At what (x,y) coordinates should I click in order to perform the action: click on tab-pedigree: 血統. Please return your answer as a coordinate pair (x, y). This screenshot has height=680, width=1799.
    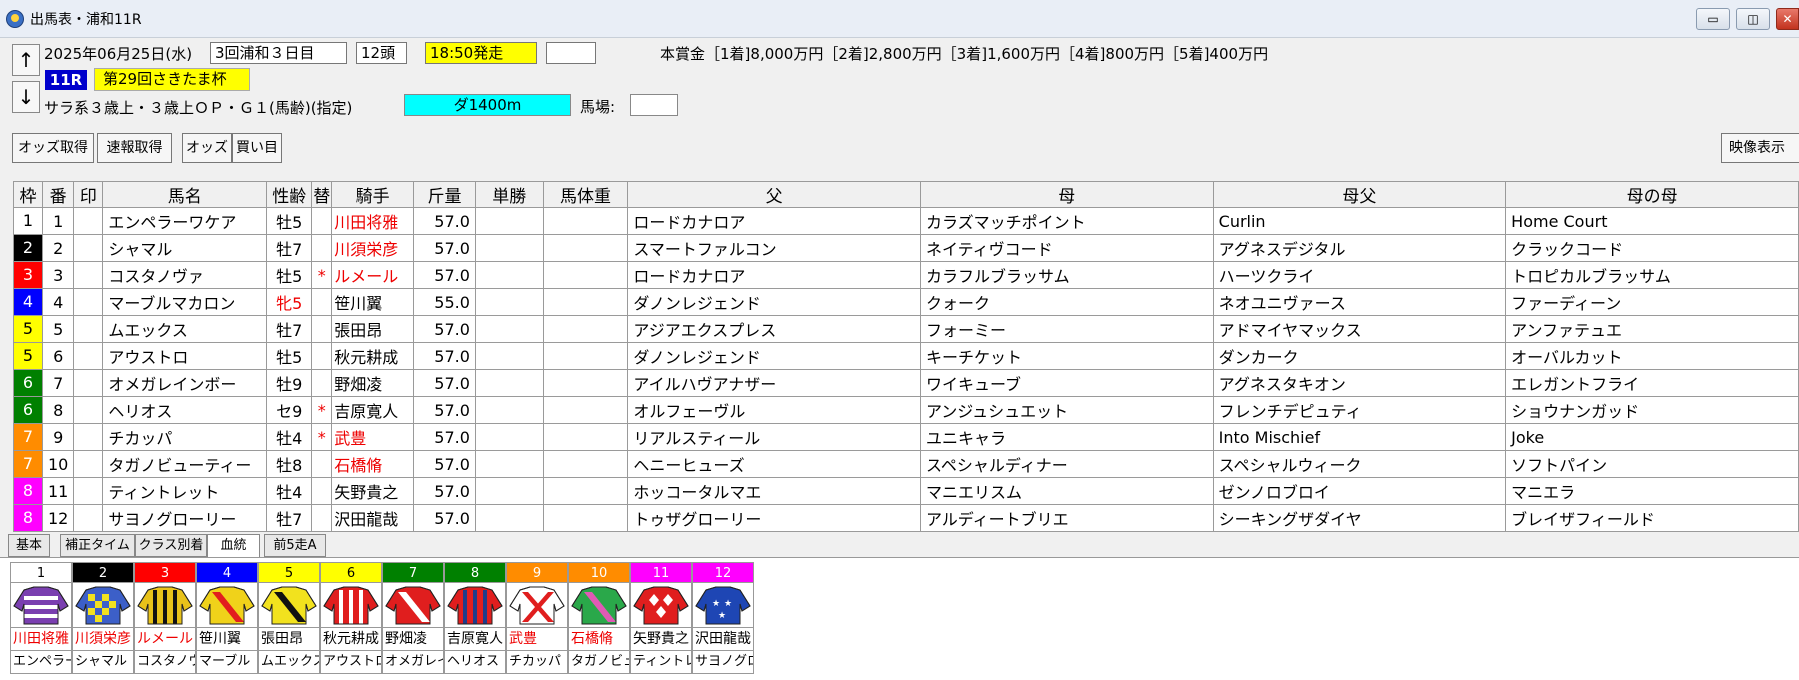
    Looking at the image, I should click on (233, 546).